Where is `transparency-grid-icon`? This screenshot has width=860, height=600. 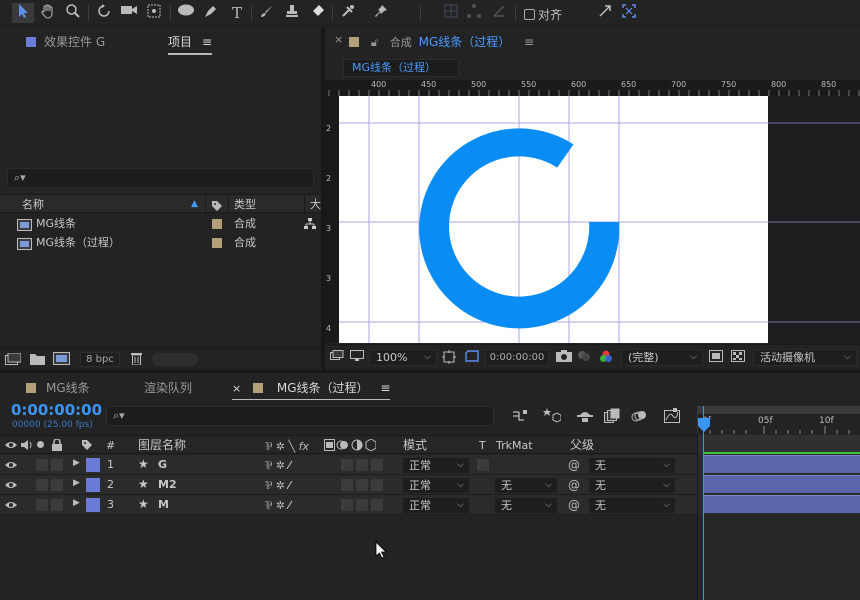 transparency-grid-icon is located at coordinates (738, 357).